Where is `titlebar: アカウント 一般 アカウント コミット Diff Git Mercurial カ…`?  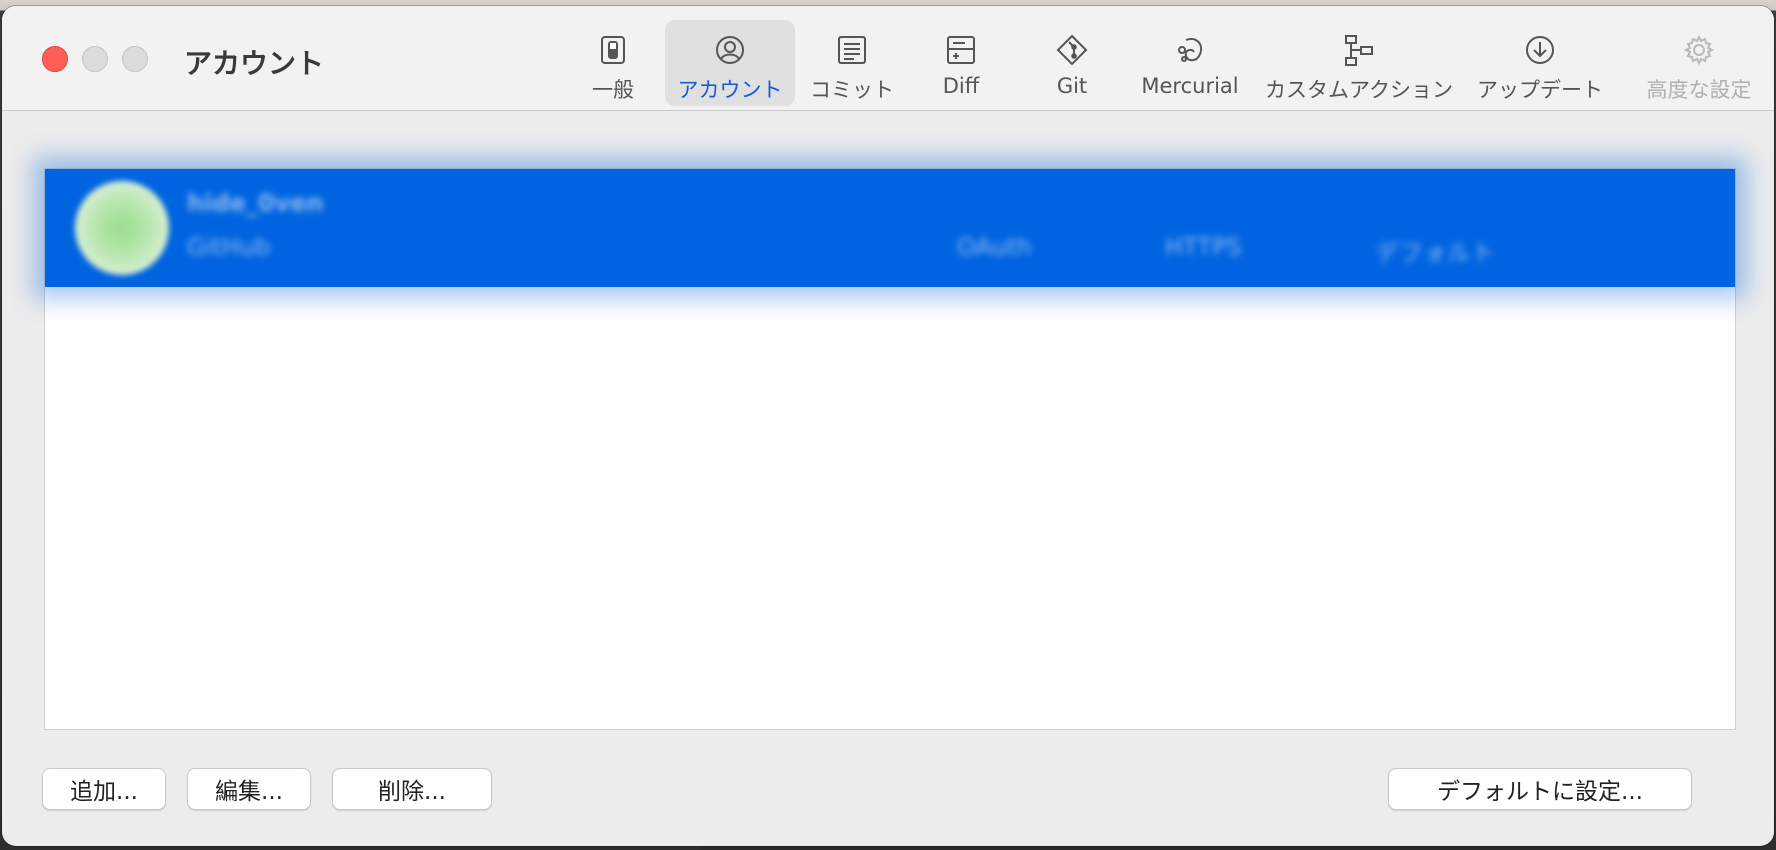
titlebar: アカウント 一般 アカウント コミット Diff Git Mercurial カ… is located at coordinates (888, 58).